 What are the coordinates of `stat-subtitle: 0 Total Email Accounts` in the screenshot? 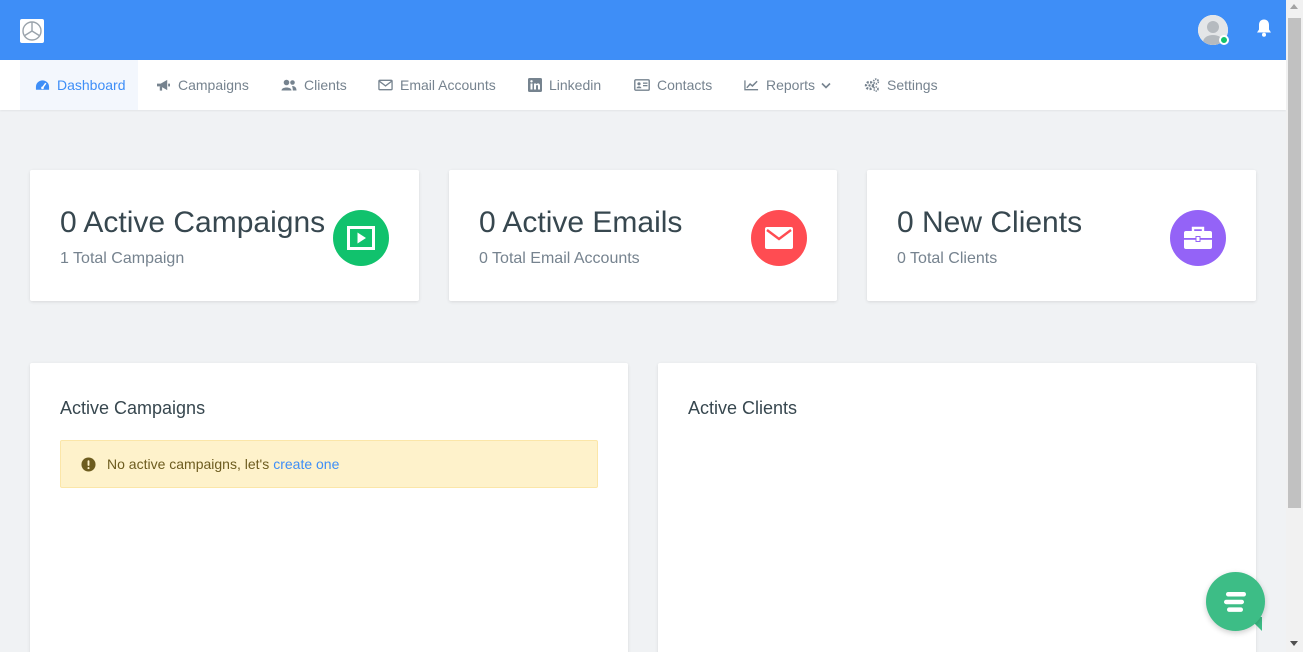 It's located at (559, 258).